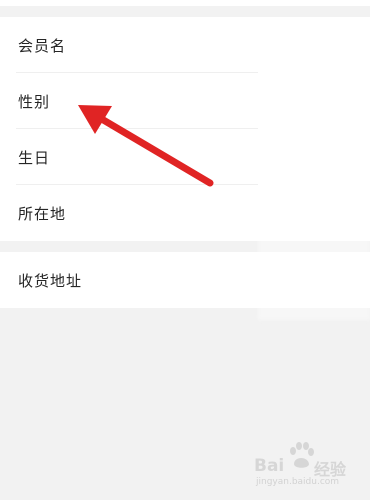  I want to click on row-shipping-address: 收货地址, so click(185, 280).